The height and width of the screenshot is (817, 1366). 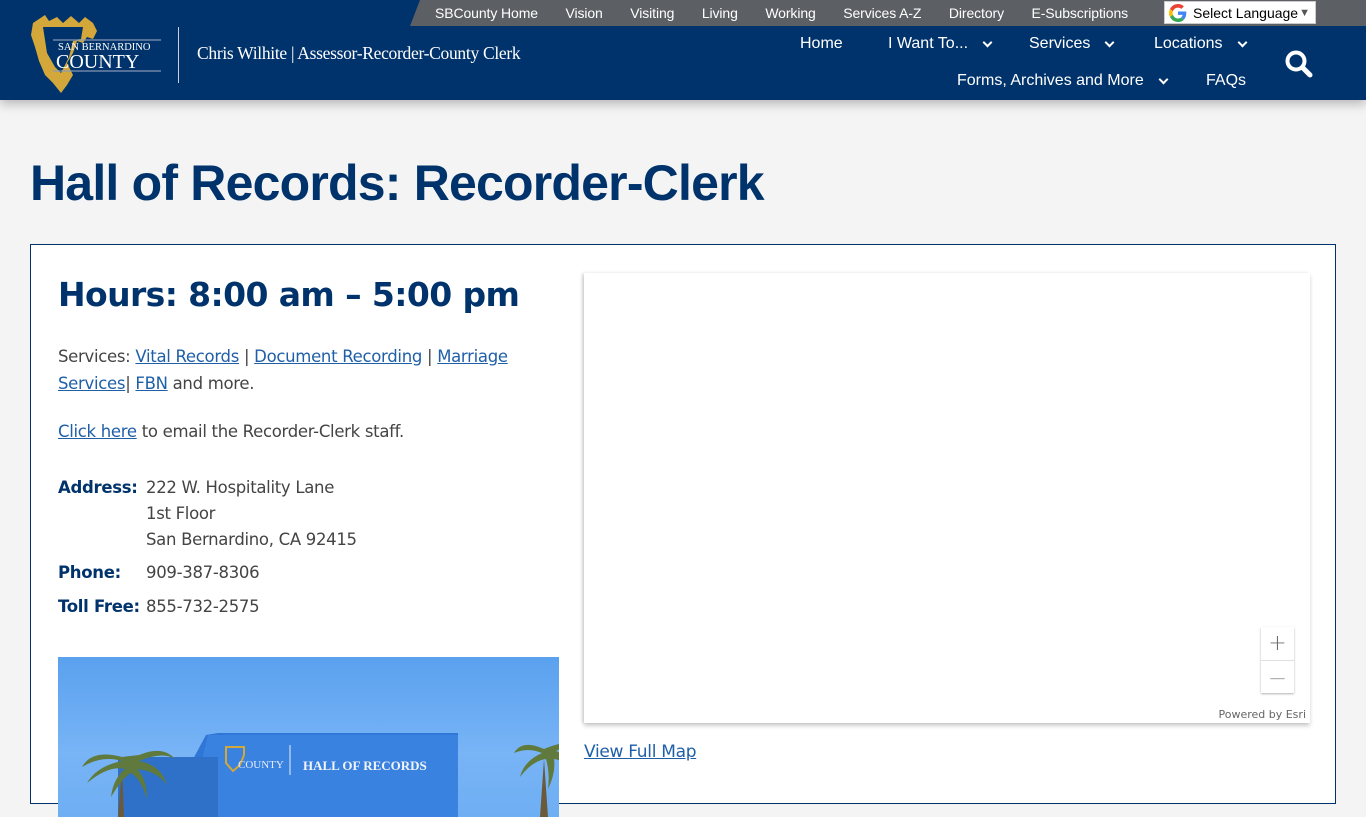 I want to click on services-suffix: and more., so click(x=211, y=383).